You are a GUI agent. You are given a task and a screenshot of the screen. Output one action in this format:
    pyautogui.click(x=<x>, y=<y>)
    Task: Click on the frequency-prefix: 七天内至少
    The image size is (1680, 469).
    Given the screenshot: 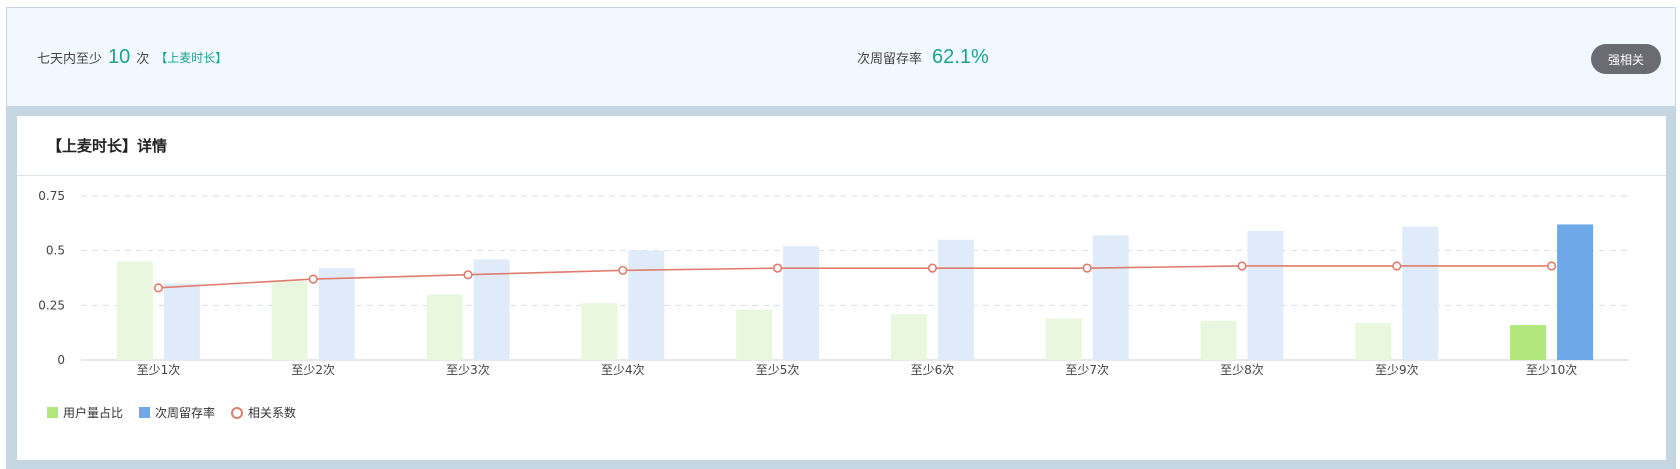 What is the action you would take?
    pyautogui.click(x=70, y=59)
    